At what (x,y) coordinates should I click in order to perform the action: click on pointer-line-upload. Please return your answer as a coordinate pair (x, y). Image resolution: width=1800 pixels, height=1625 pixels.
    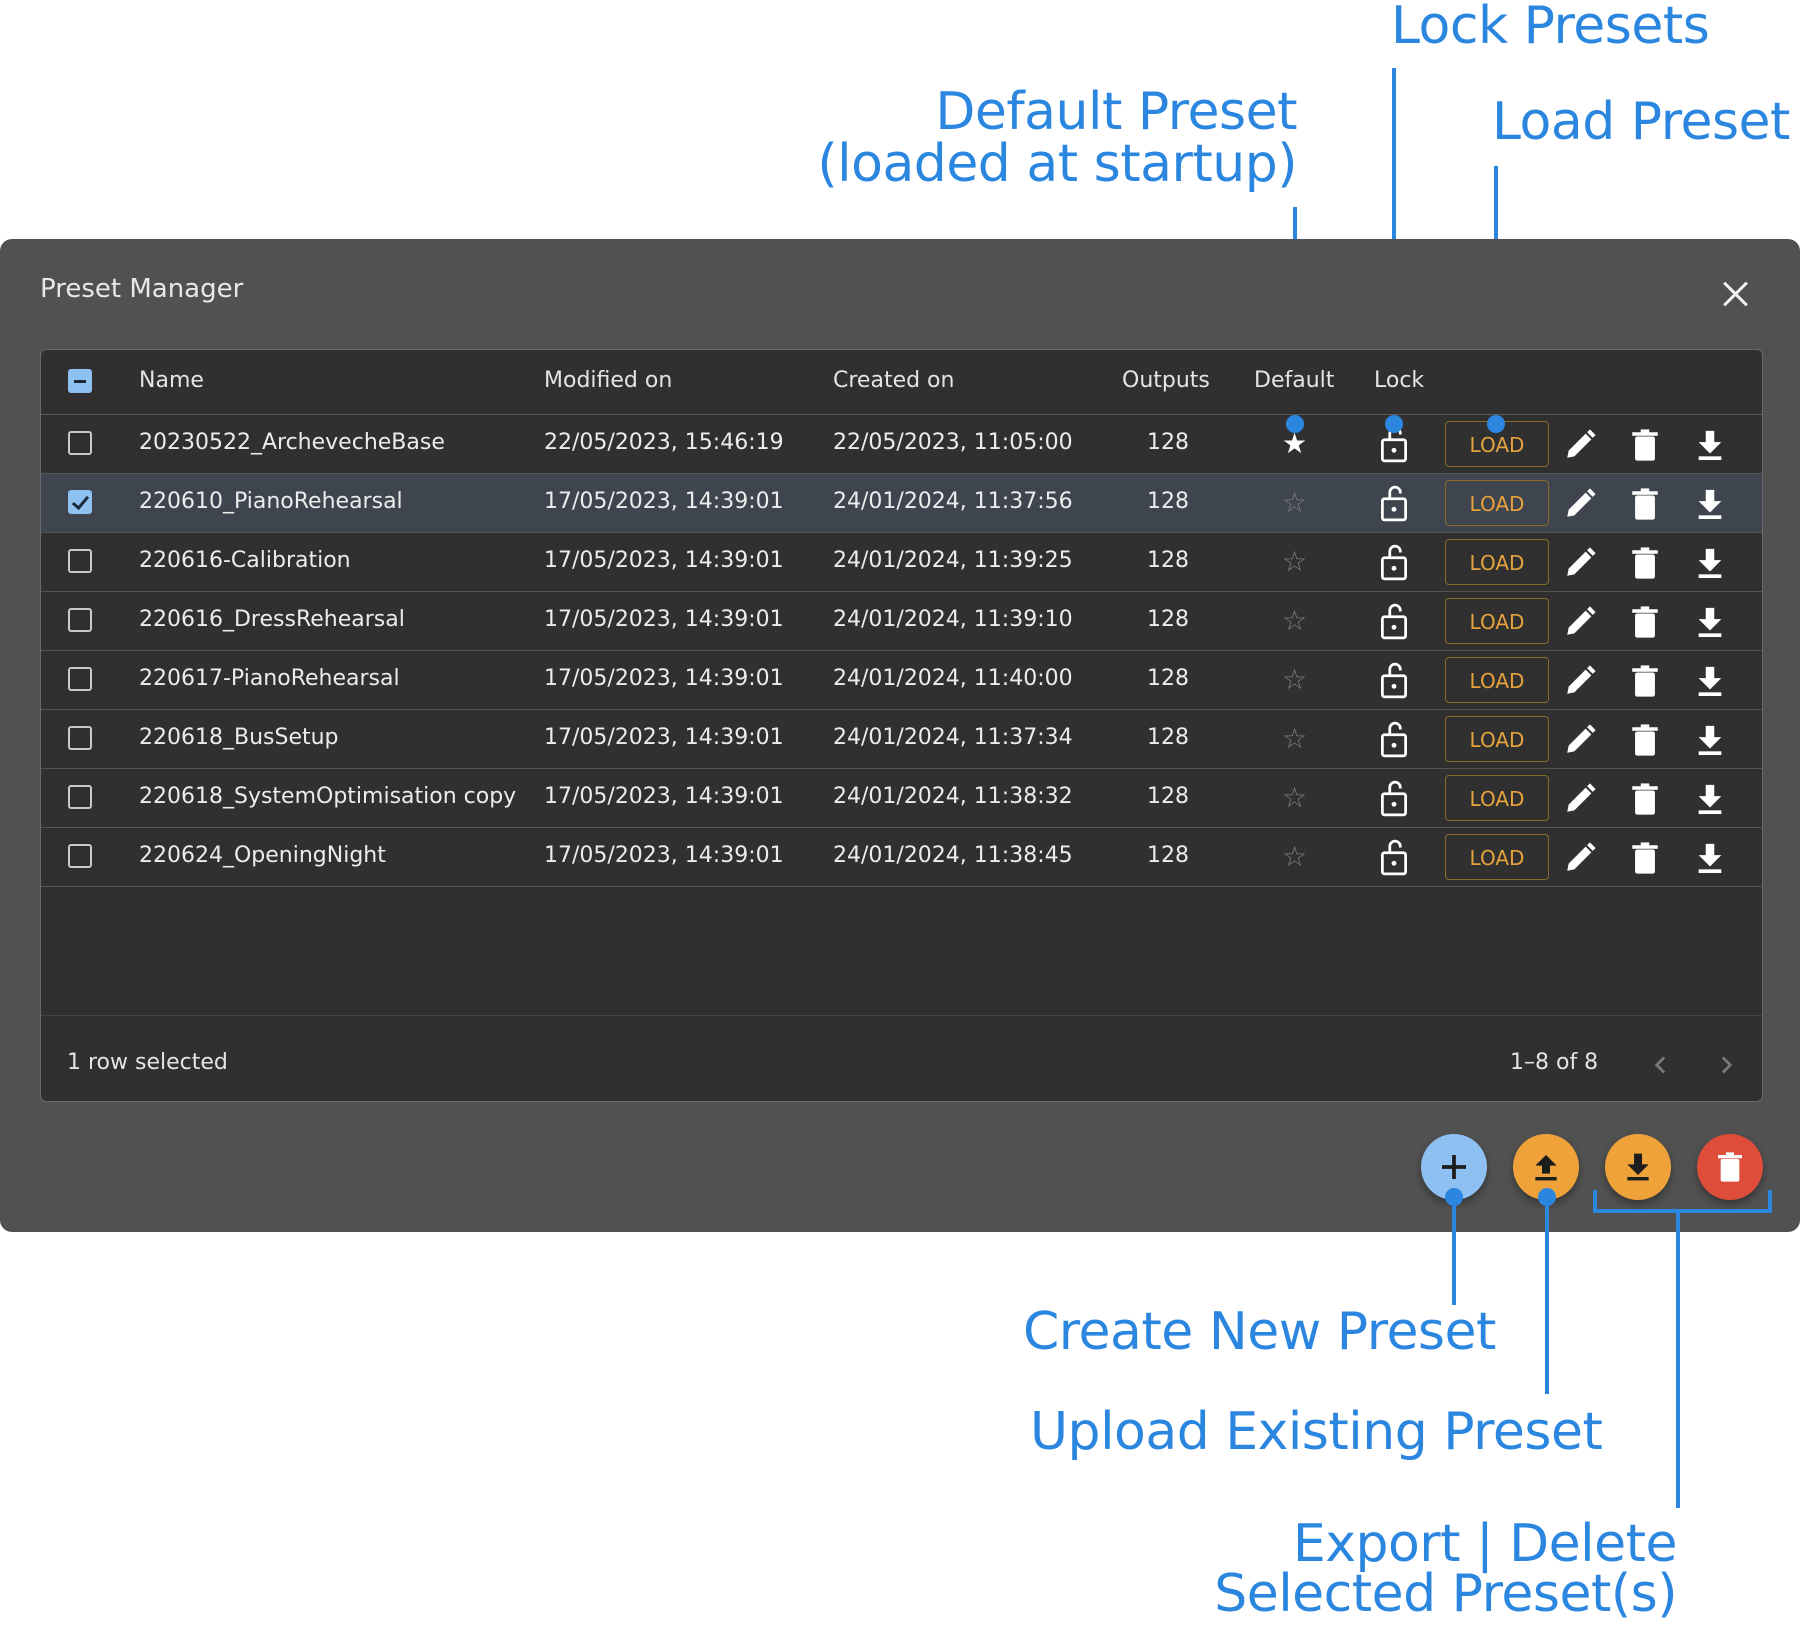
    Looking at the image, I should click on (1547, 1293).